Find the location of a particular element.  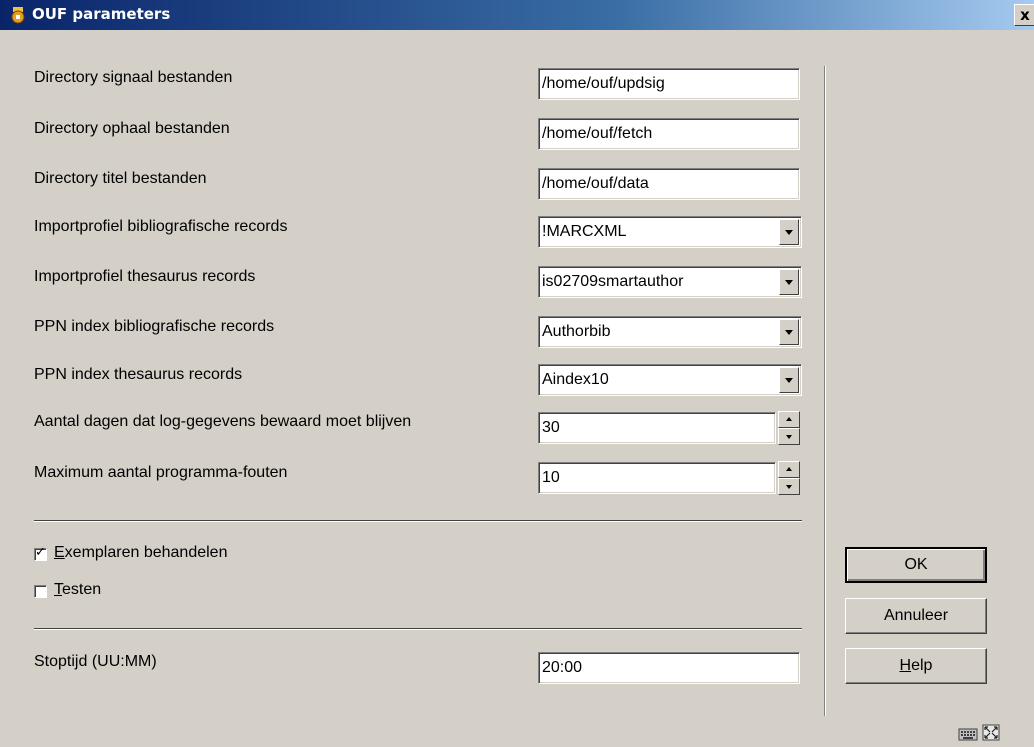

ppn-biblio-select: Authorbib is located at coordinates (670, 332).